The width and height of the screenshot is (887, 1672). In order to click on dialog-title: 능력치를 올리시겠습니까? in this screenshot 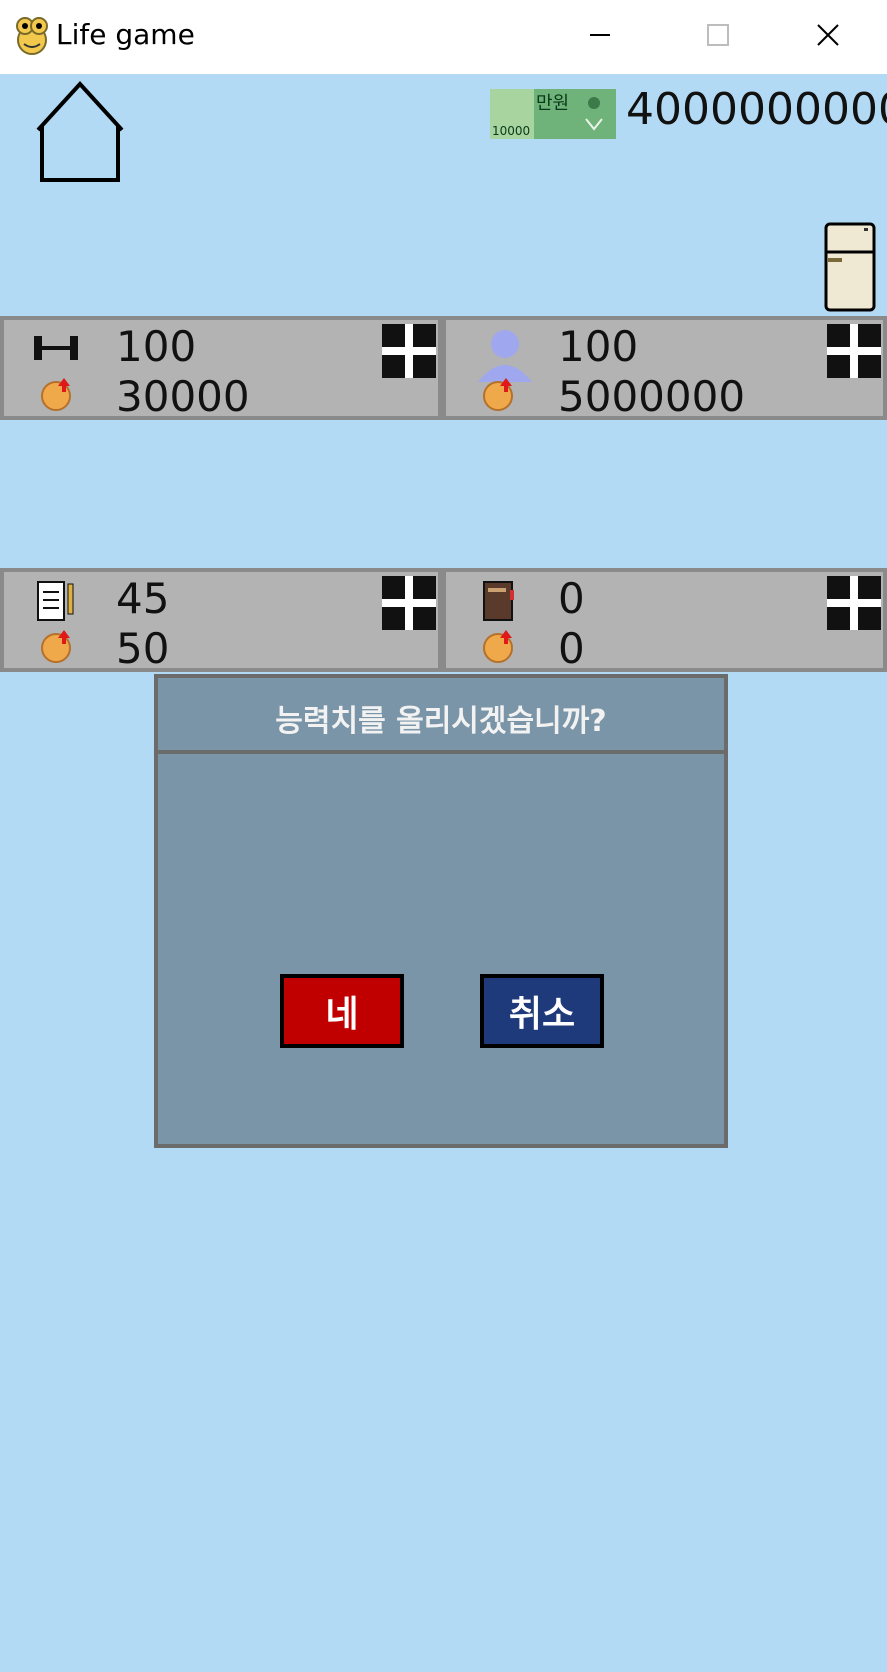, I will do `click(441, 721)`.